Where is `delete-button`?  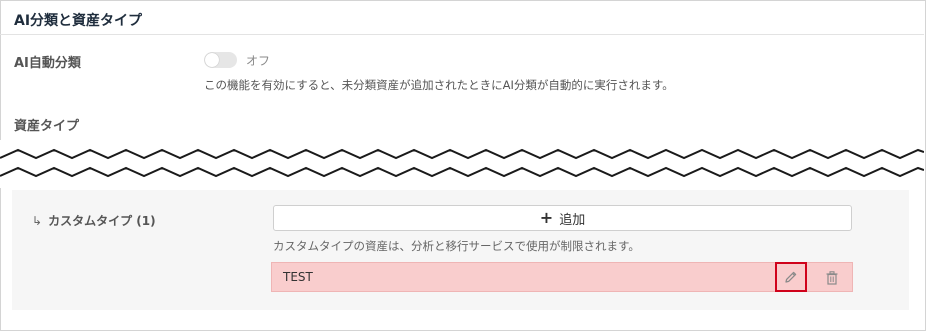 delete-button is located at coordinates (832, 278).